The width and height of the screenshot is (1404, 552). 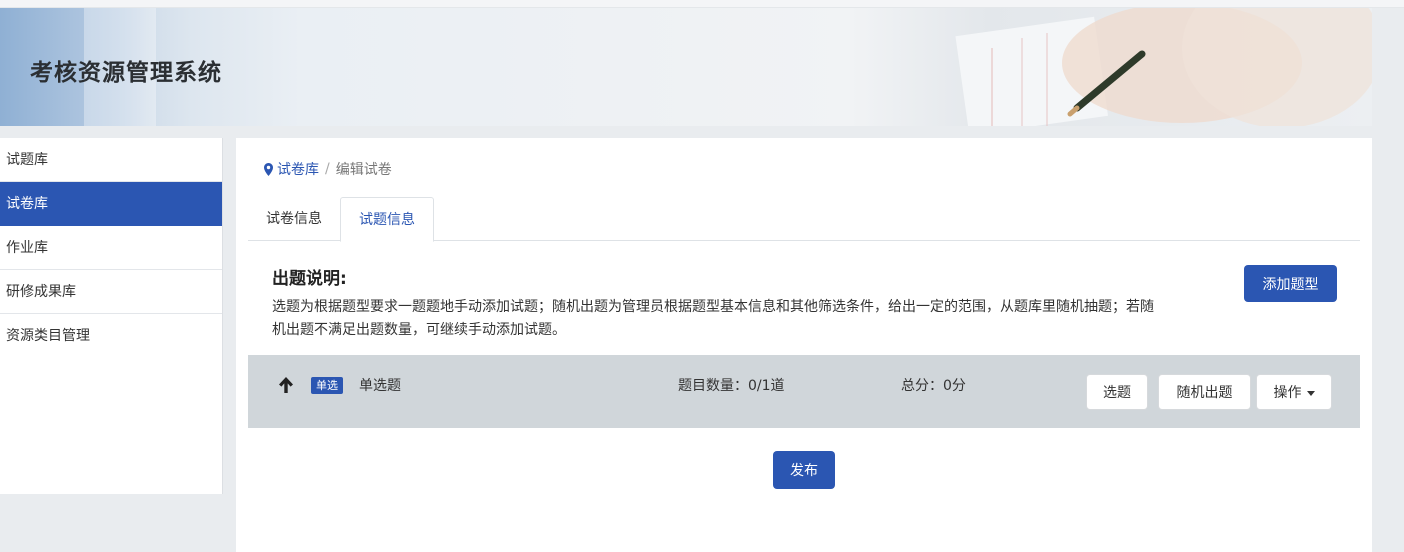 What do you see at coordinates (1163, 67) in the screenshot?
I see `banner-illustration` at bounding box center [1163, 67].